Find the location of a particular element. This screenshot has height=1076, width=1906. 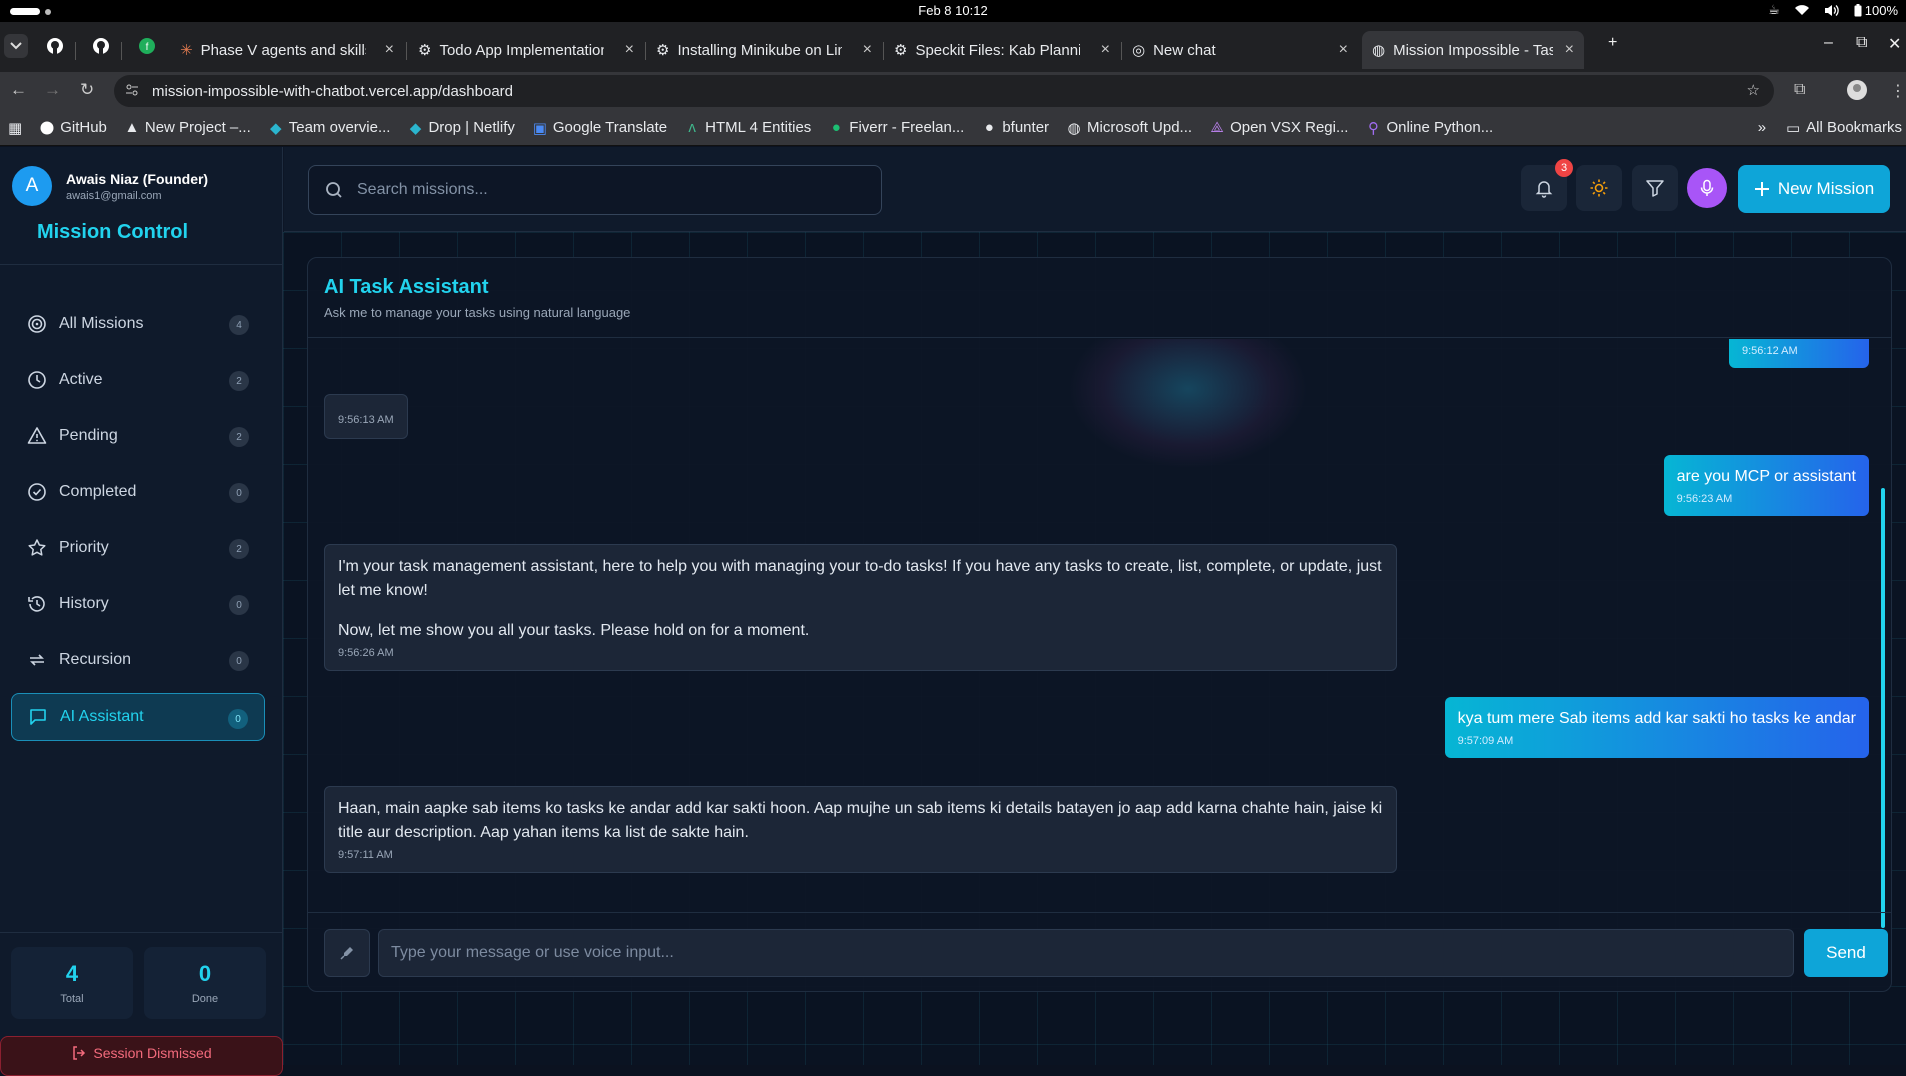

tab-new-chat: ◎ New chat × is located at coordinates (1240, 50).